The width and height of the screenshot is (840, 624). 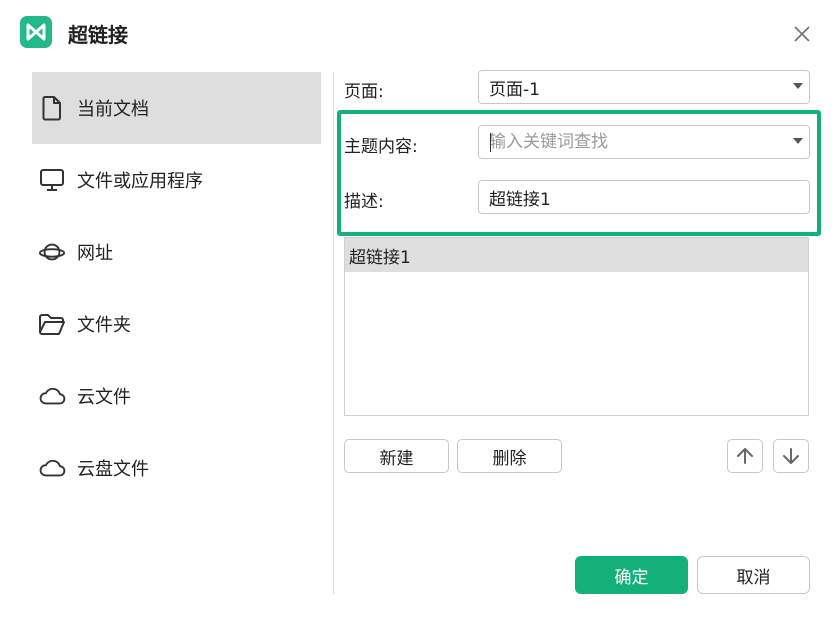 I want to click on sidebar-item-cloud-file: 云文件, so click(x=176, y=396).